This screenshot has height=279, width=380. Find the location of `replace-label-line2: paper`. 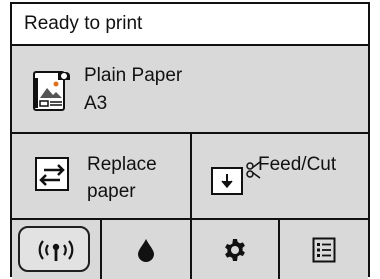

replace-label-line2: paper is located at coordinates (111, 191).